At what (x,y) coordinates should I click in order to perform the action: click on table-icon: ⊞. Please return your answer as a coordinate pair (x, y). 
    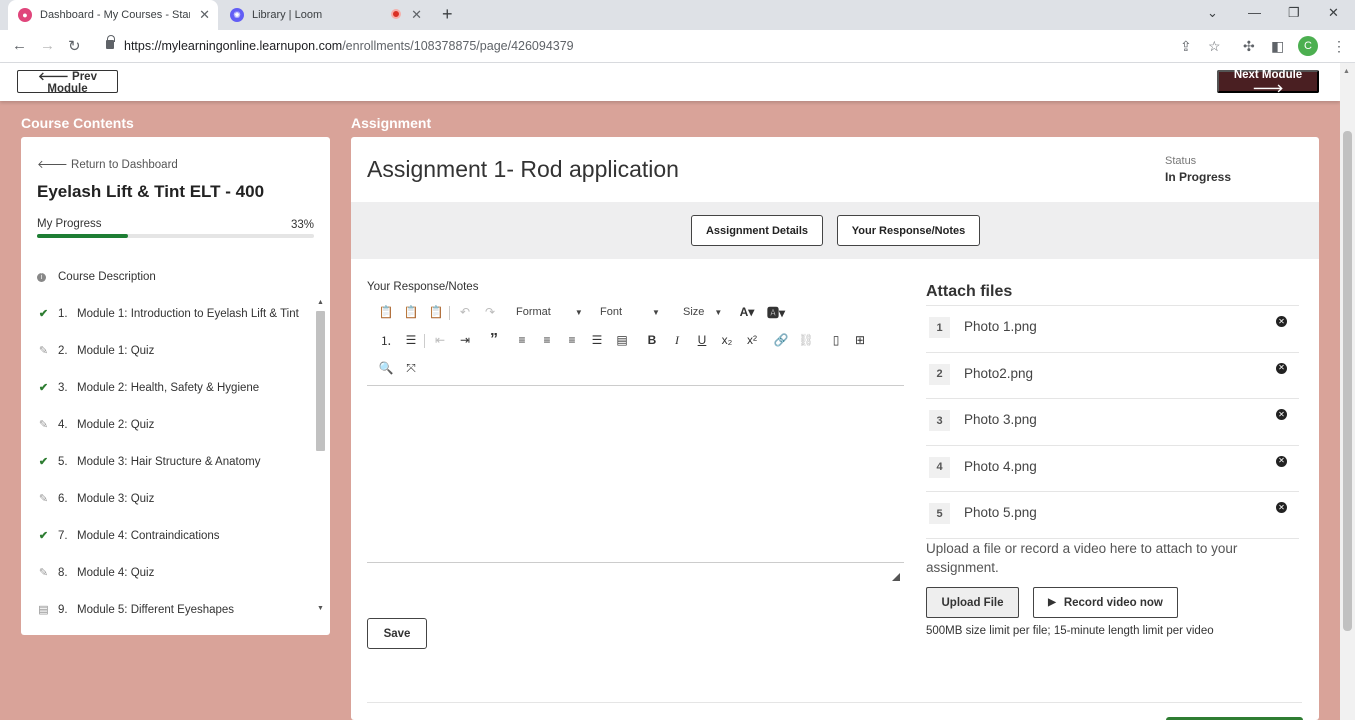
    Looking at the image, I should click on (860, 340).